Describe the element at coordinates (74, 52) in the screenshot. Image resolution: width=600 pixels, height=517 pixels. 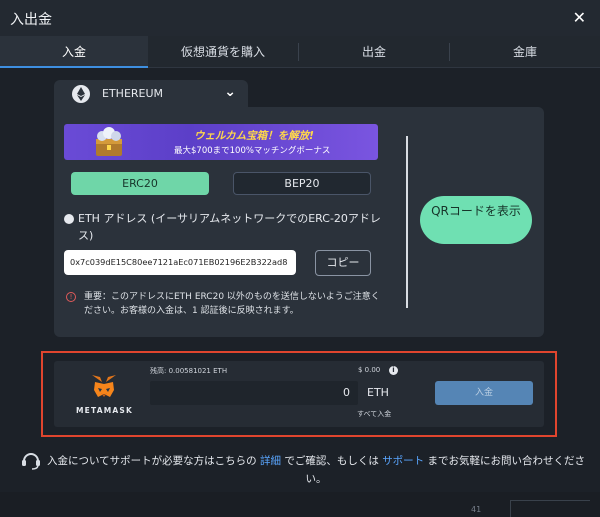
I see `tab-deposit: 入金` at that location.